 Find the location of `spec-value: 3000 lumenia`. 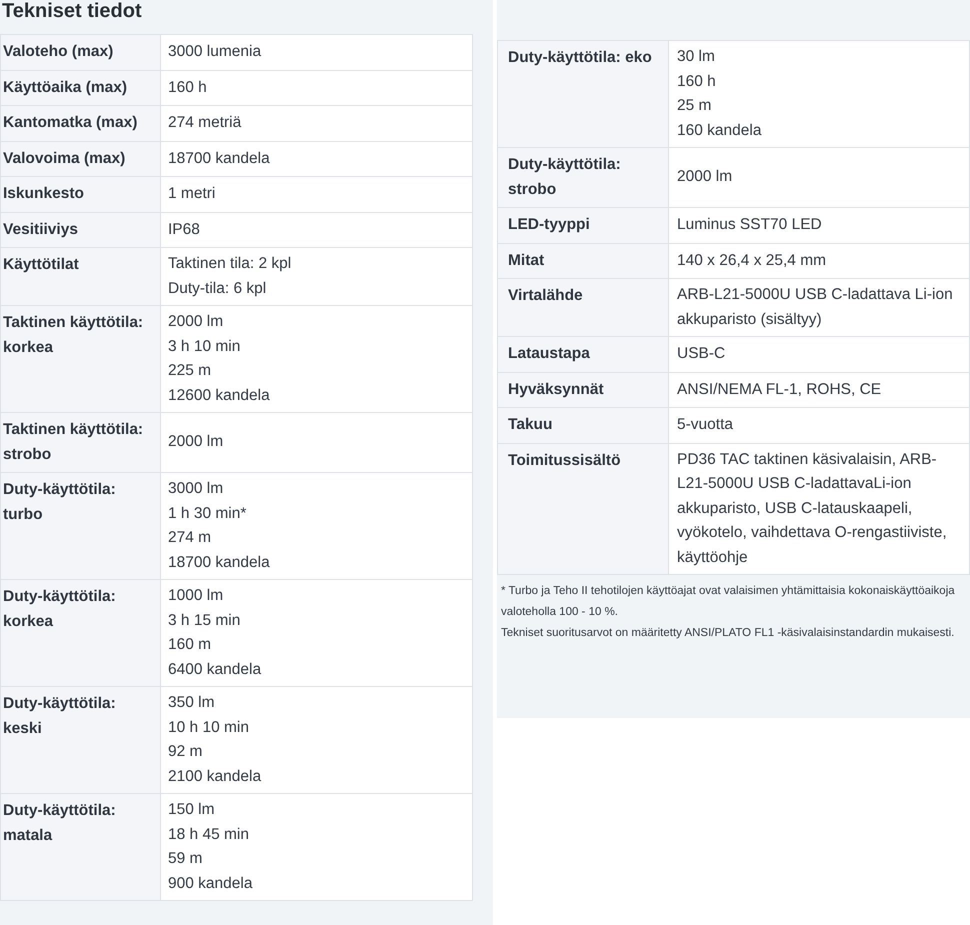

spec-value: 3000 lumenia is located at coordinates (316, 52).